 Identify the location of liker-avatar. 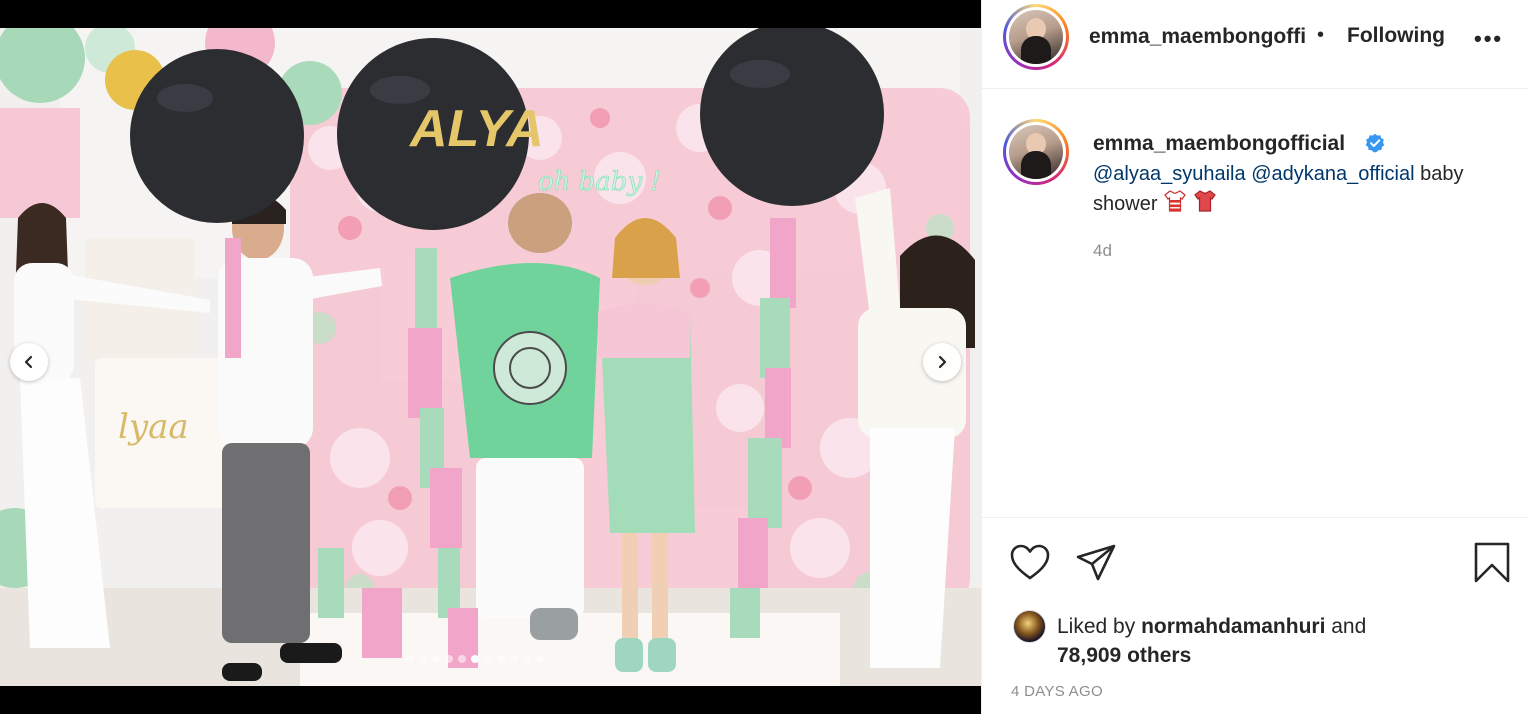
(1029, 626).